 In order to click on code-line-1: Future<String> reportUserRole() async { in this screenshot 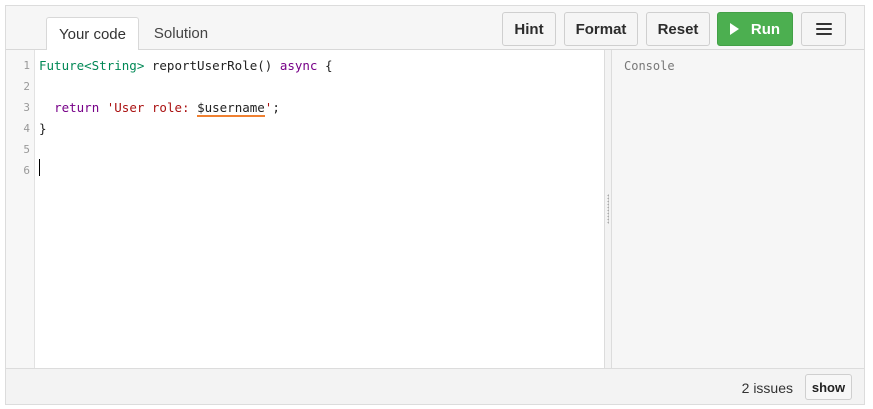, I will do `click(186, 65)`.